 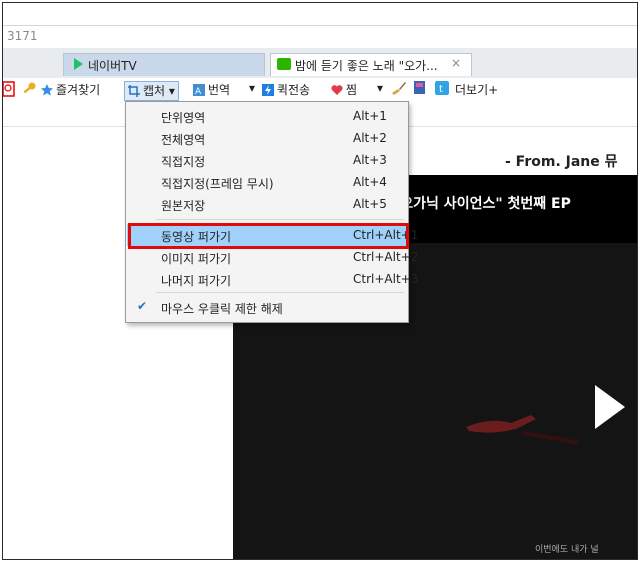 I want to click on video-frame-figure, so click(x=522, y=430).